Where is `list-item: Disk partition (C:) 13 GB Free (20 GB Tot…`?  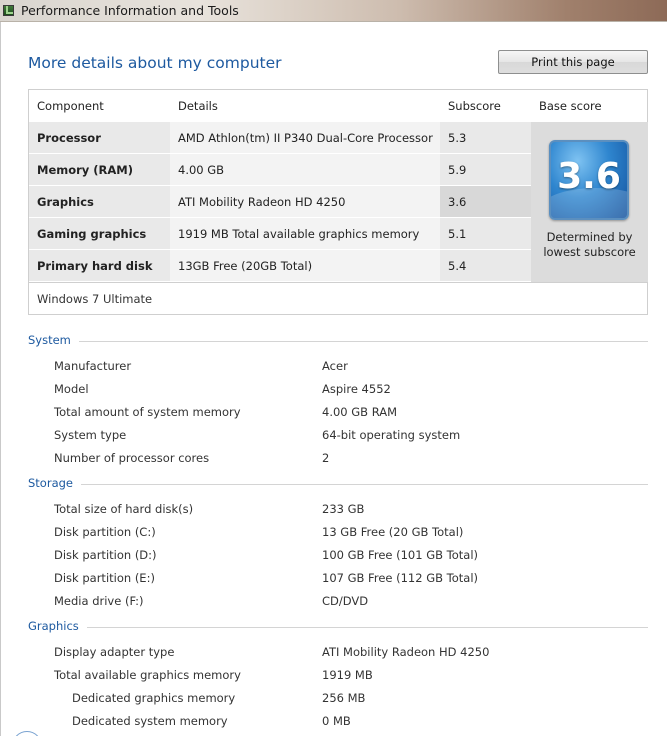
list-item: Disk partition (C:) 13 GB Free (20 GB Tot… is located at coordinates (349, 534).